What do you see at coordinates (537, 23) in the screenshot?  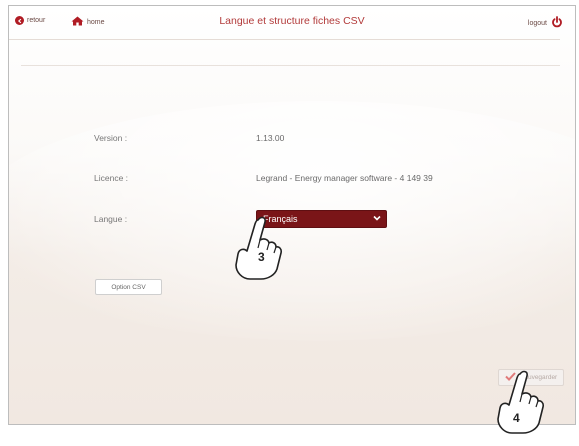 I see `logout-label: logout` at bounding box center [537, 23].